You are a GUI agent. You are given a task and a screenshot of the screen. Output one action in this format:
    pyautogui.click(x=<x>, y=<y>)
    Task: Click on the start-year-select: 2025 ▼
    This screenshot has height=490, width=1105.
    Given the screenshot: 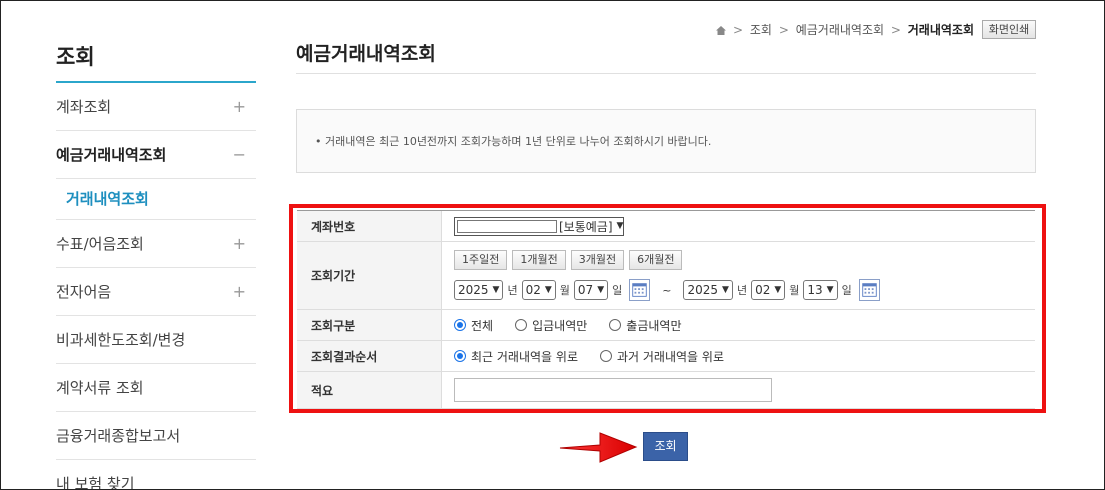 What is the action you would take?
    pyautogui.click(x=479, y=290)
    